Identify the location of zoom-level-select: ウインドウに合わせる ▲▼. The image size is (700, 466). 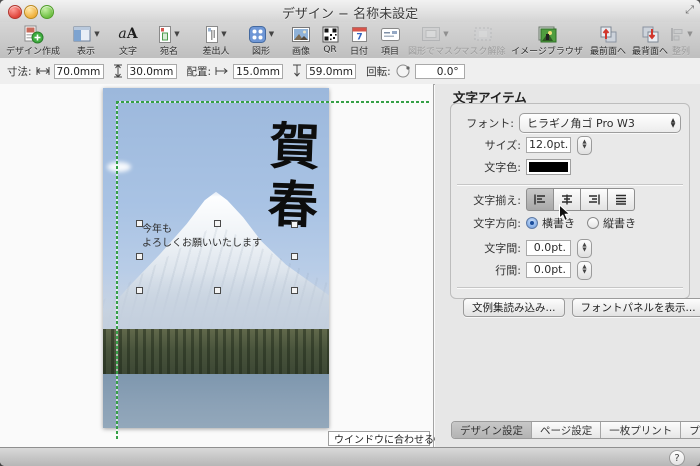
(383, 438).